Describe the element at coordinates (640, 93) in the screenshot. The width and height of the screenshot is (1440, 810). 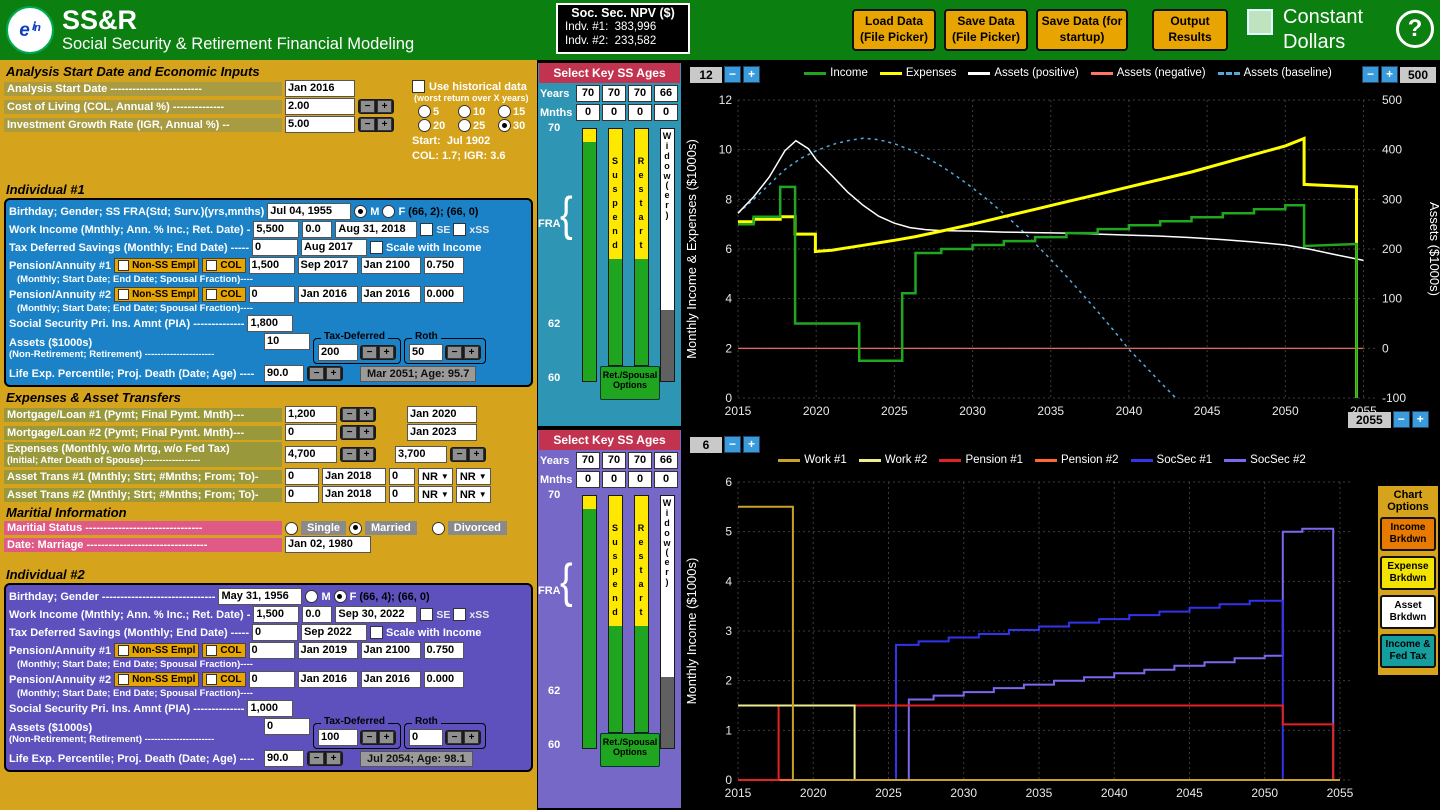
I see `ss1-years-spin-3: 70` at that location.